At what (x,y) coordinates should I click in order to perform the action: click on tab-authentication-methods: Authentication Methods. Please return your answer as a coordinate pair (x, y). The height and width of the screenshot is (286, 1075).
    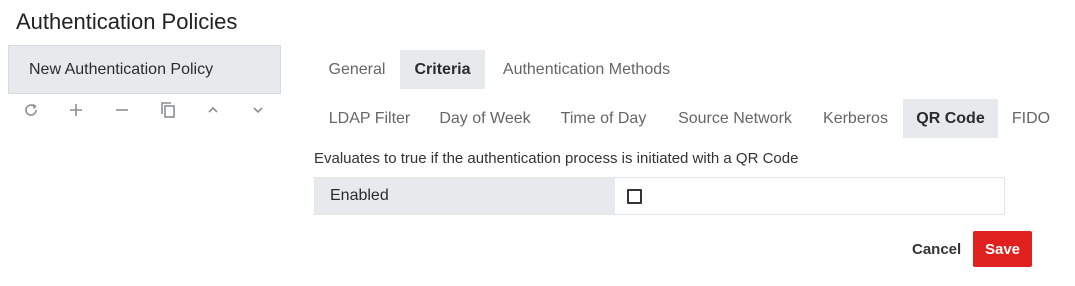
    Looking at the image, I should click on (586, 69).